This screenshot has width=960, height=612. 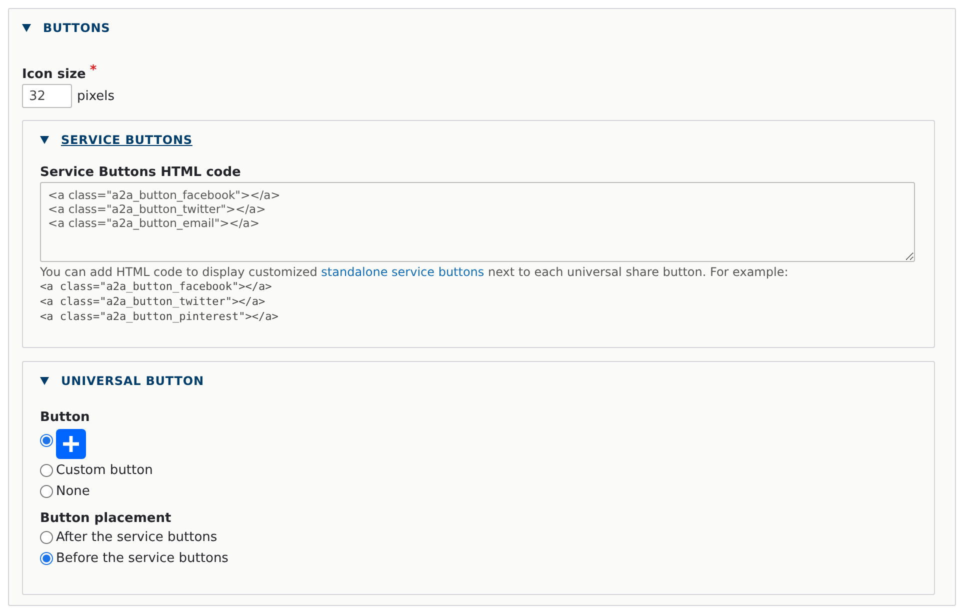 I want to click on plus-icon, so click(x=71, y=444).